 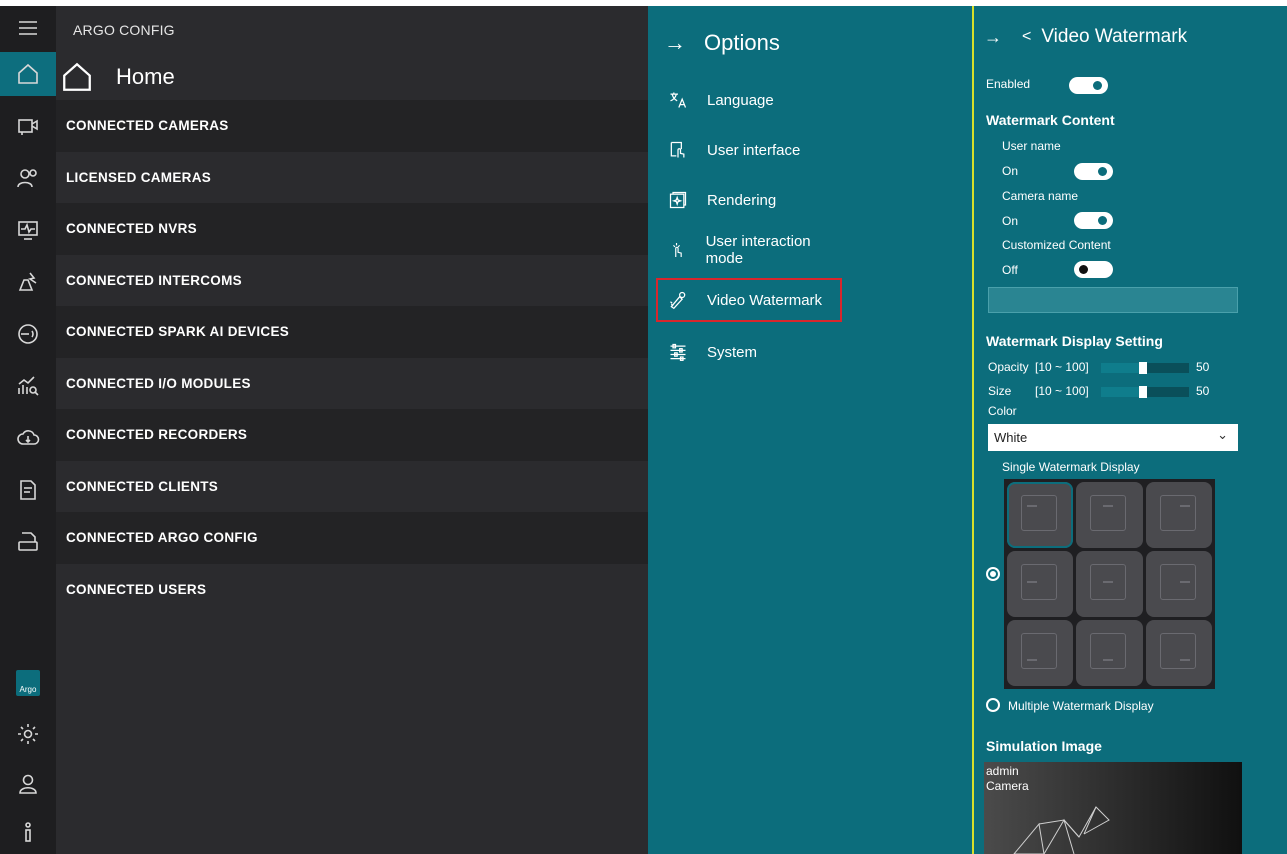 I want to click on menu-item-connected-cameras: CONNECTED CAMERAS, so click(x=352, y=126).